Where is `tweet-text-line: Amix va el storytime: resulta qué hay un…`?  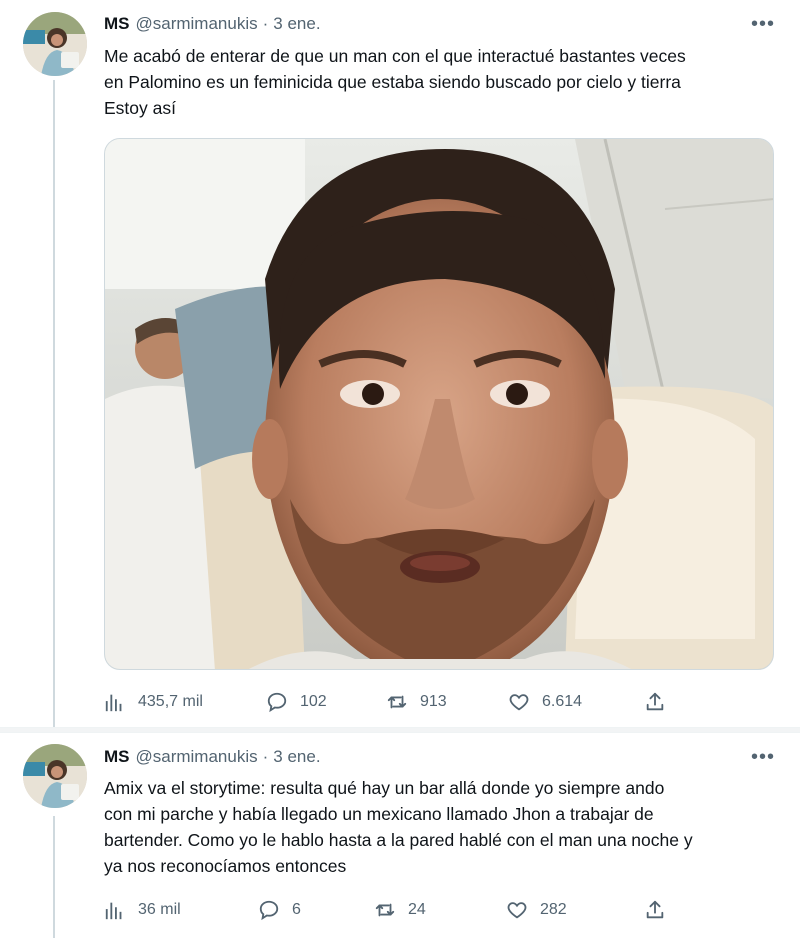
tweet-text-line: Amix va el storytime: resulta qué hay un… is located at coordinates (384, 788).